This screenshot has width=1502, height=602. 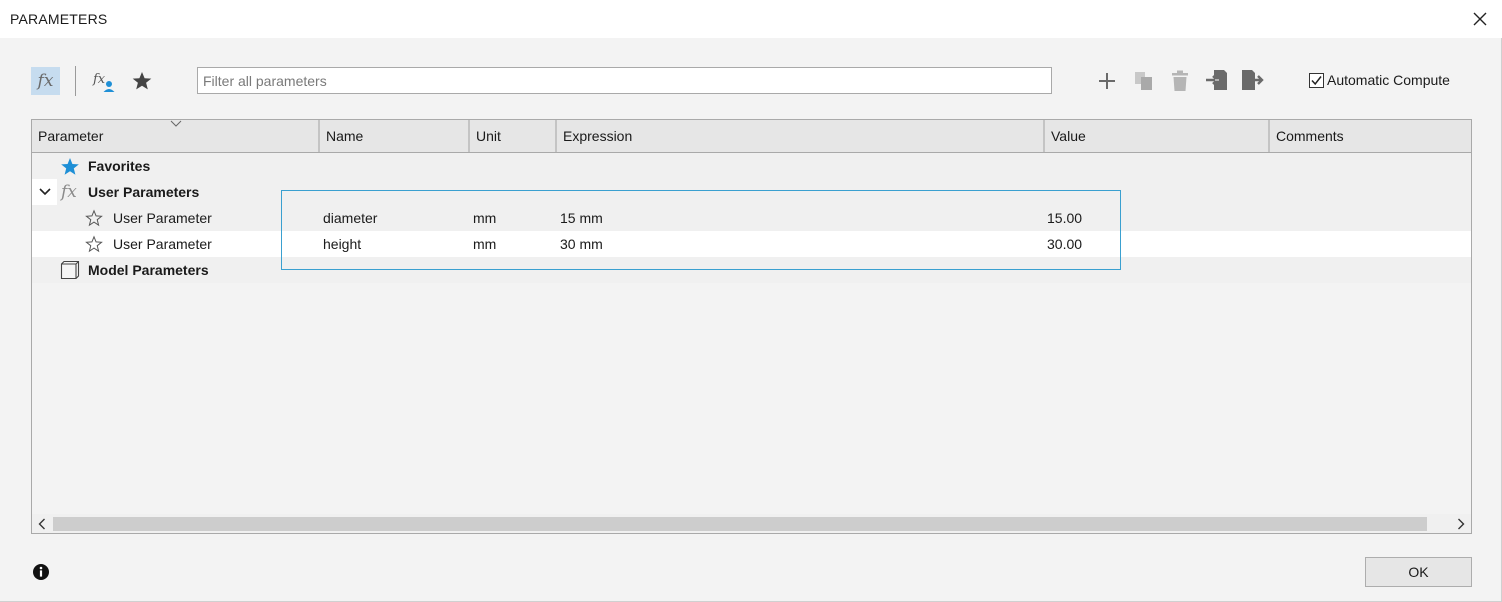 I want to click on column-header-expression: Expression, so click(x=801, y=136).